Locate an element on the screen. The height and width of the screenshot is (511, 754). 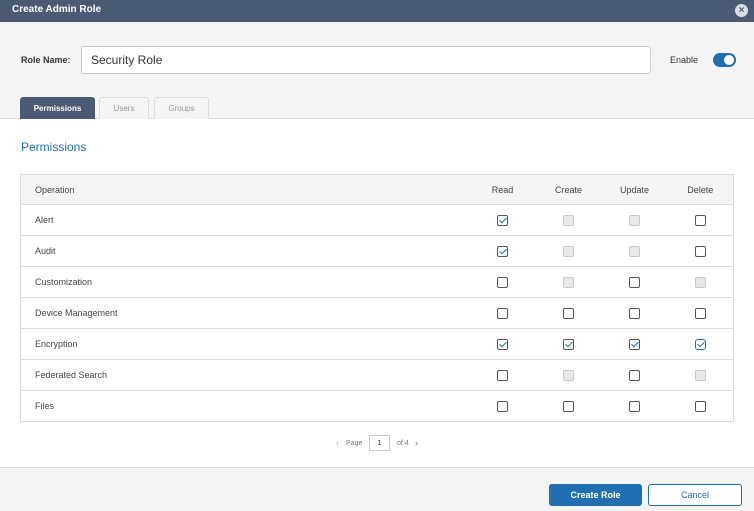
operation-cell: Alert is located at coordinates (245, 220).